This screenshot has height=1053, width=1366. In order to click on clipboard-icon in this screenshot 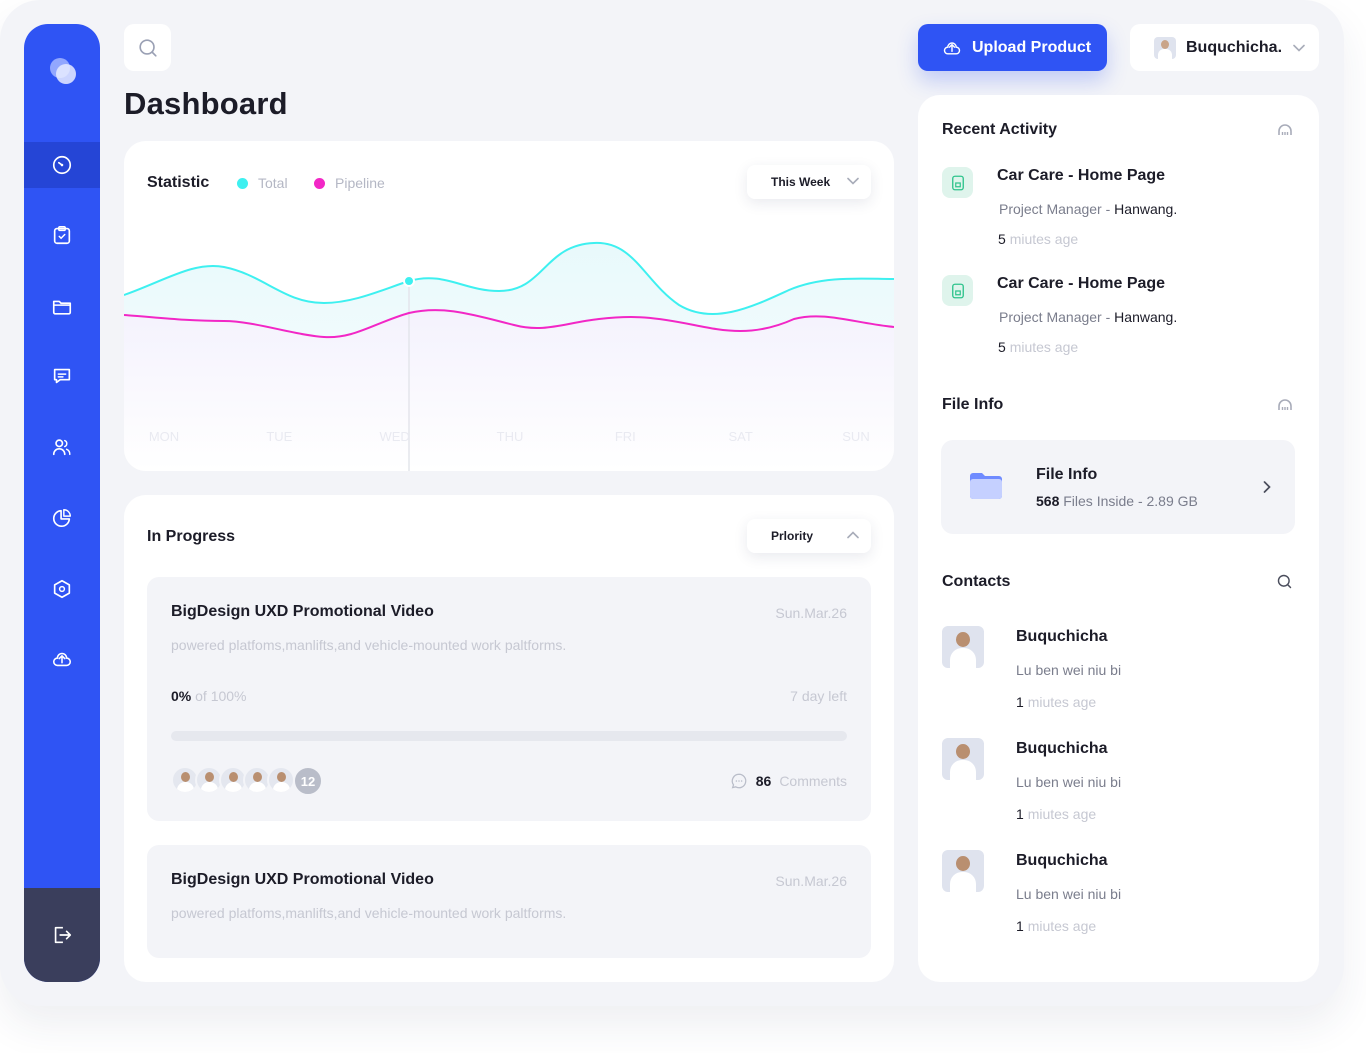, I will do `click(62, 235)`.